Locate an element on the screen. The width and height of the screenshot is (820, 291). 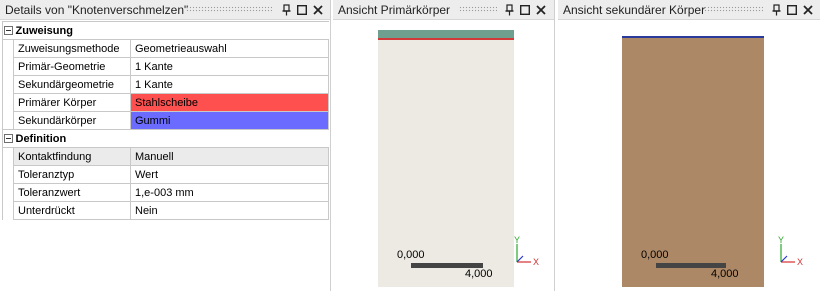
property-key: Unterdrückt is located at coordinates (72, 210).